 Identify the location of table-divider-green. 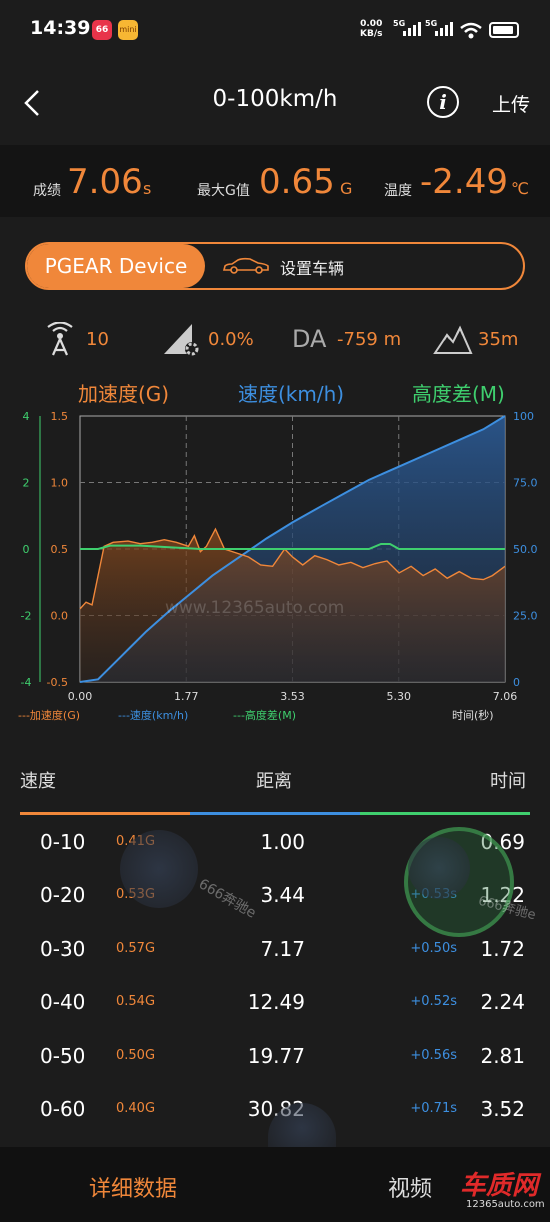
(445, 813).